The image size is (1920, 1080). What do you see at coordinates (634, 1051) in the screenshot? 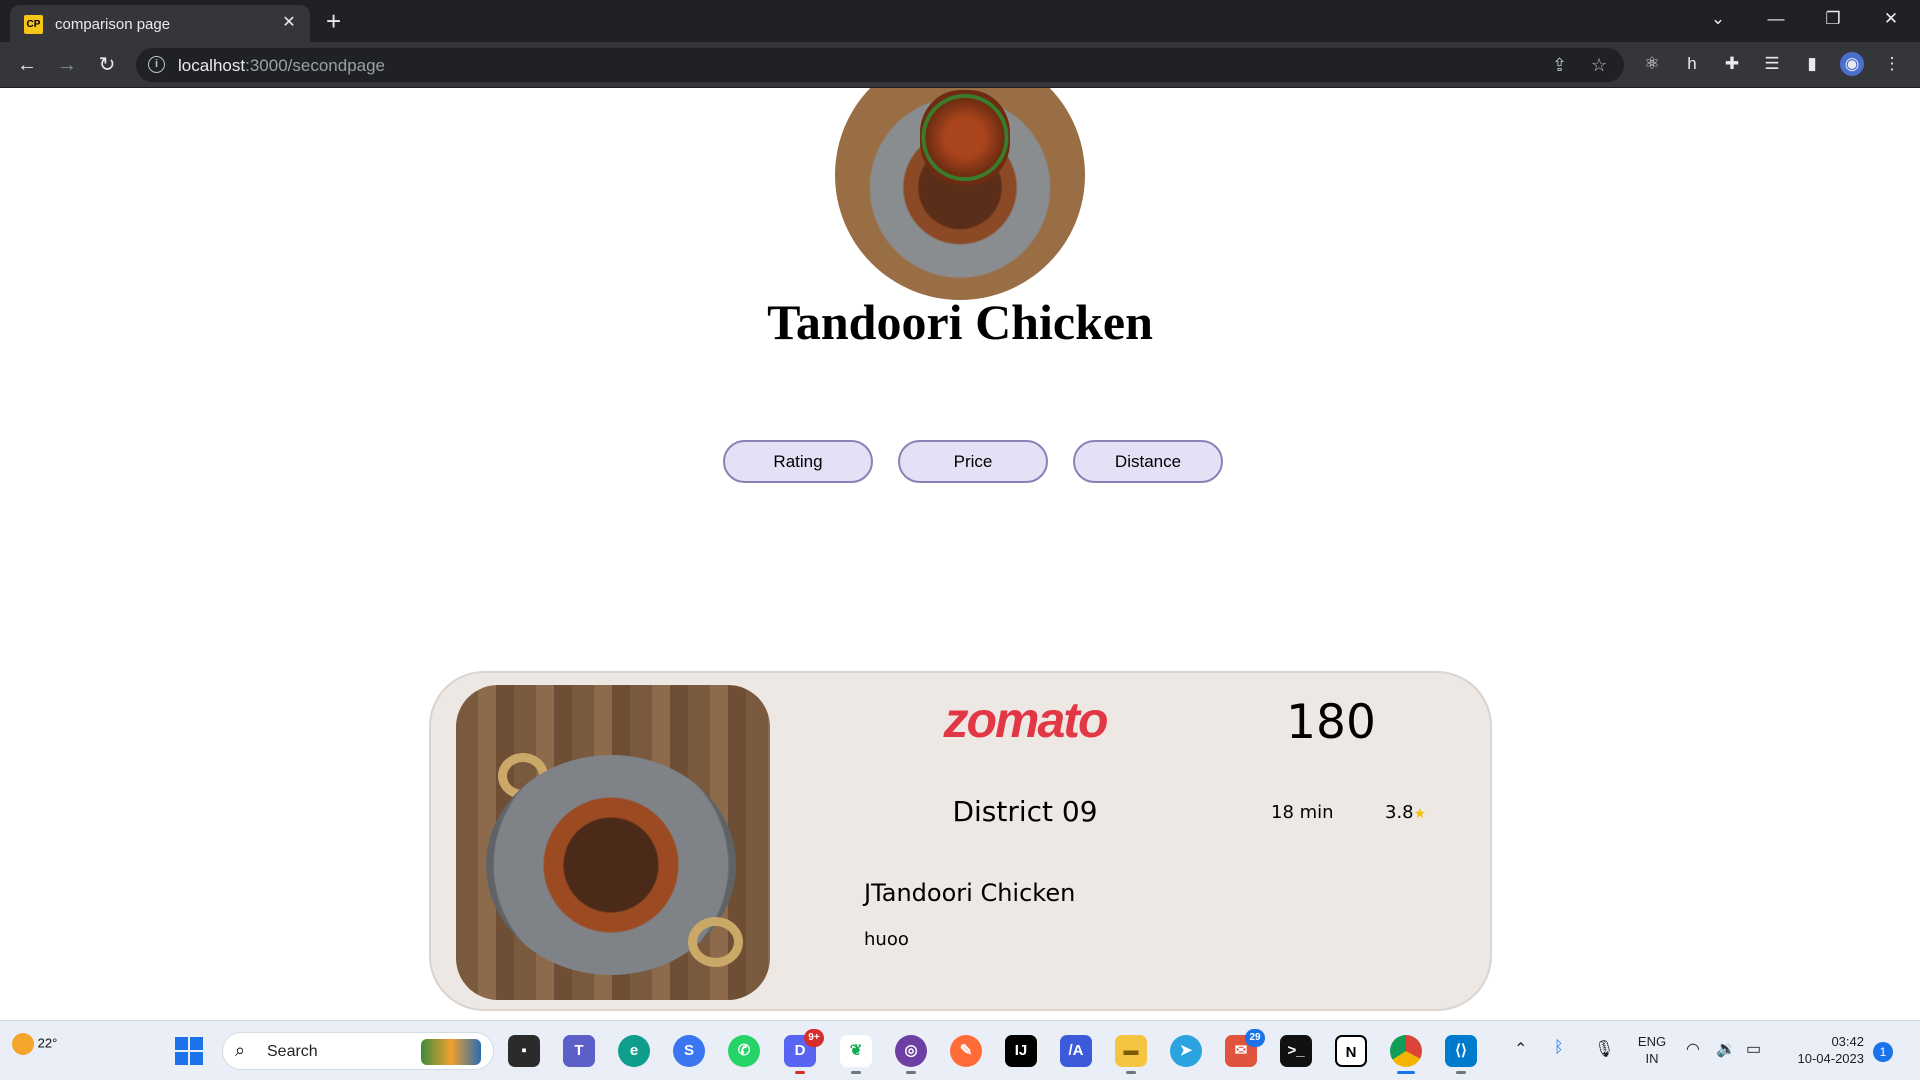
I see `edge-icon: e` at bounding box center [634, 1051].